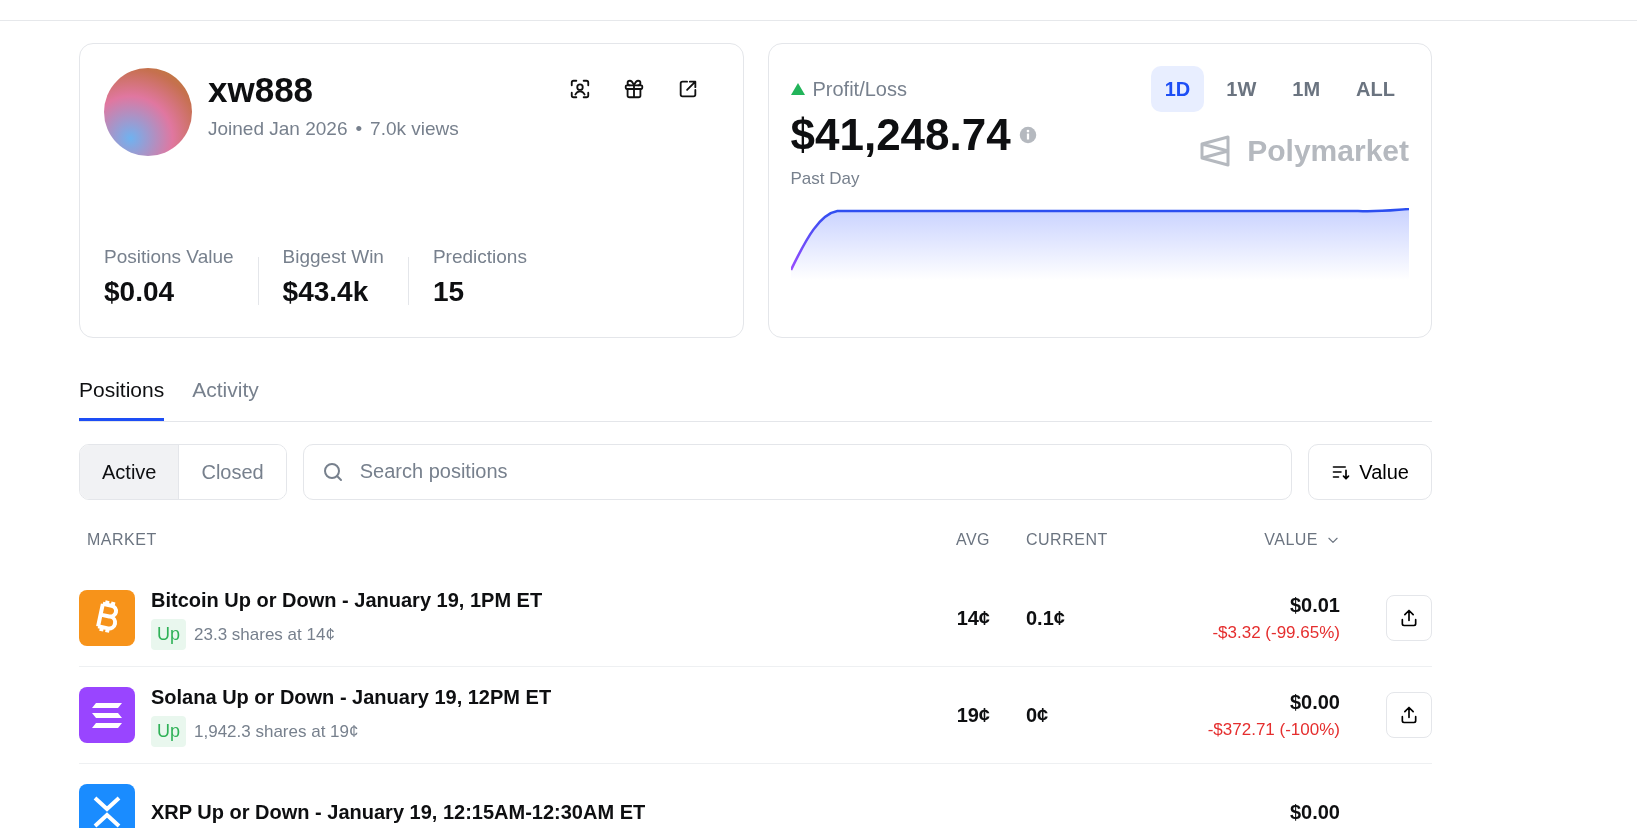  I want to click on pnl-label: Profit/Loss, so click(859, 89).